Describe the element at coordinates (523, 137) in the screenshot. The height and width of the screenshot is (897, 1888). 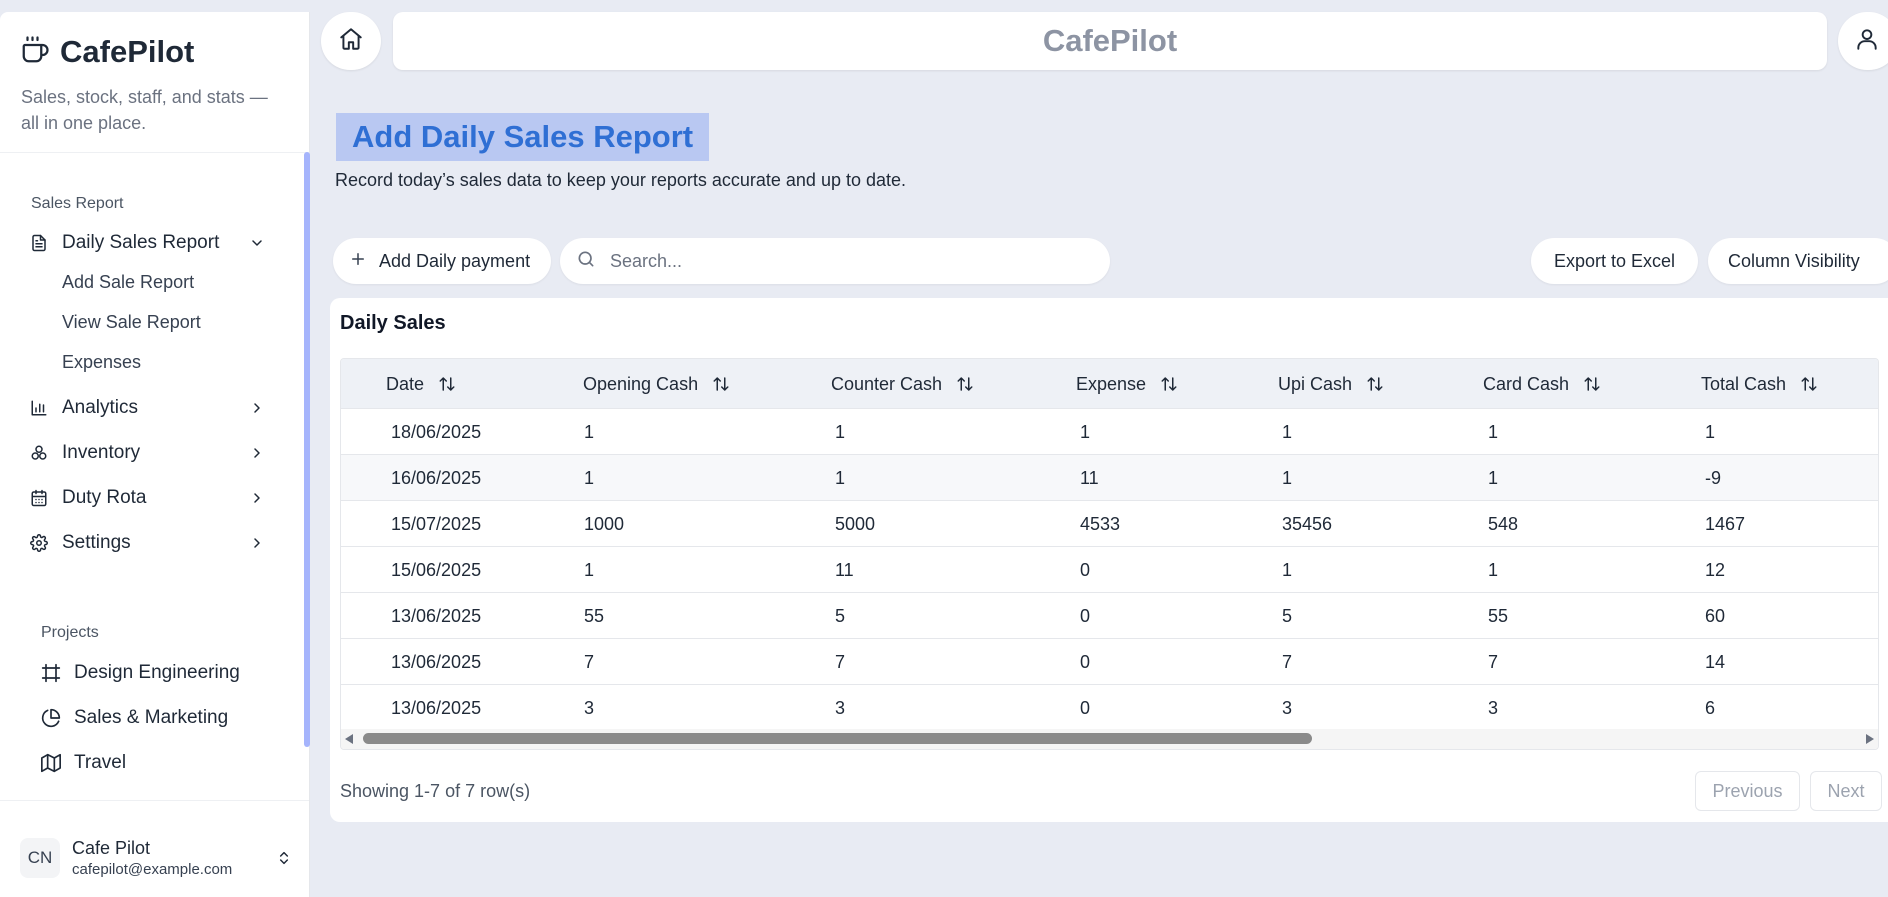
I see `page-title: Add Daily Sales Report` at that location.